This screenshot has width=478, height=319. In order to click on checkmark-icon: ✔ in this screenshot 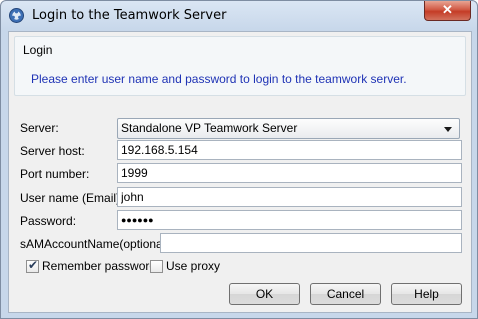, I will do `click(33, 265)`.